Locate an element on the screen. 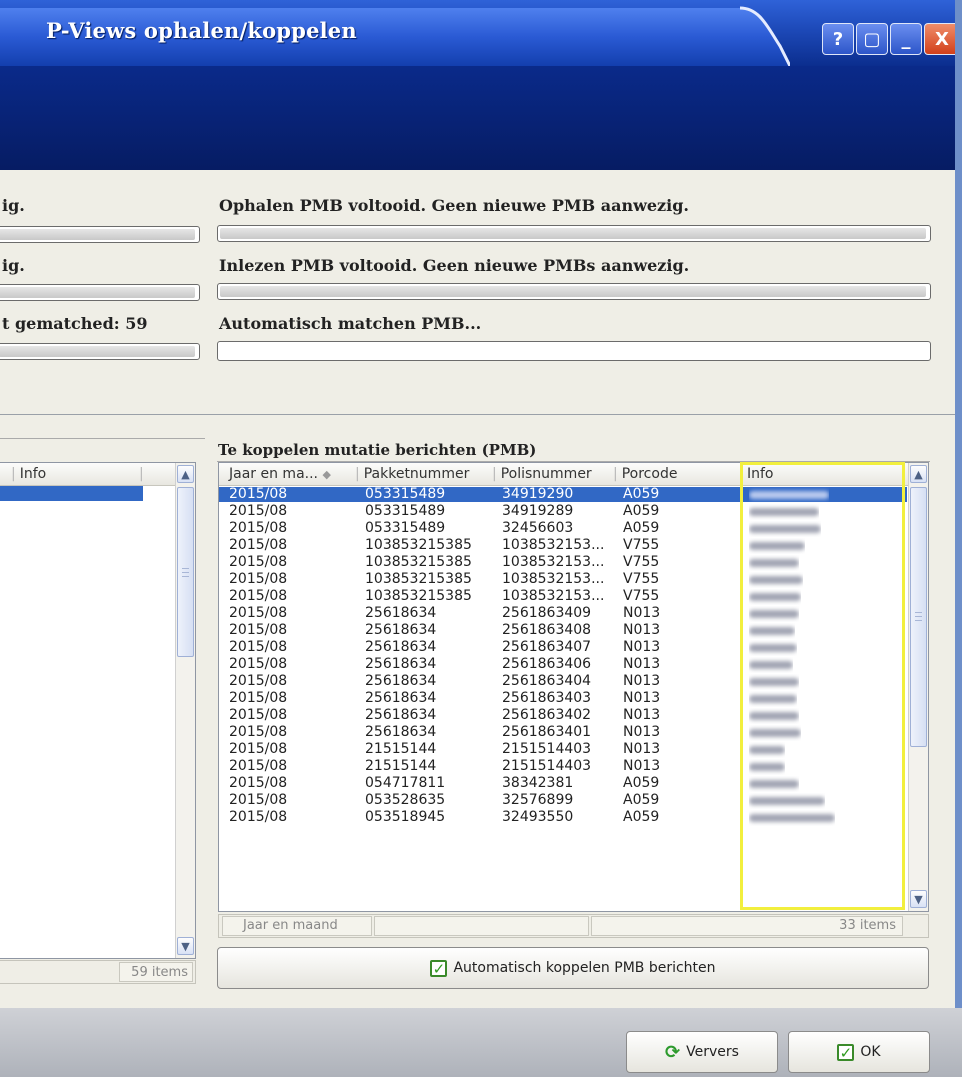  read-progress-bar is located at coordinates (574, 291).